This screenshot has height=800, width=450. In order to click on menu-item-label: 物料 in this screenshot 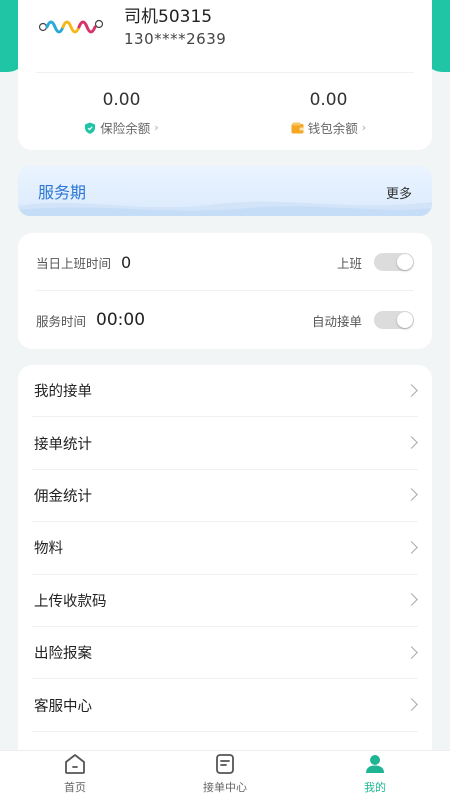, I will do `click(48, 549)`.